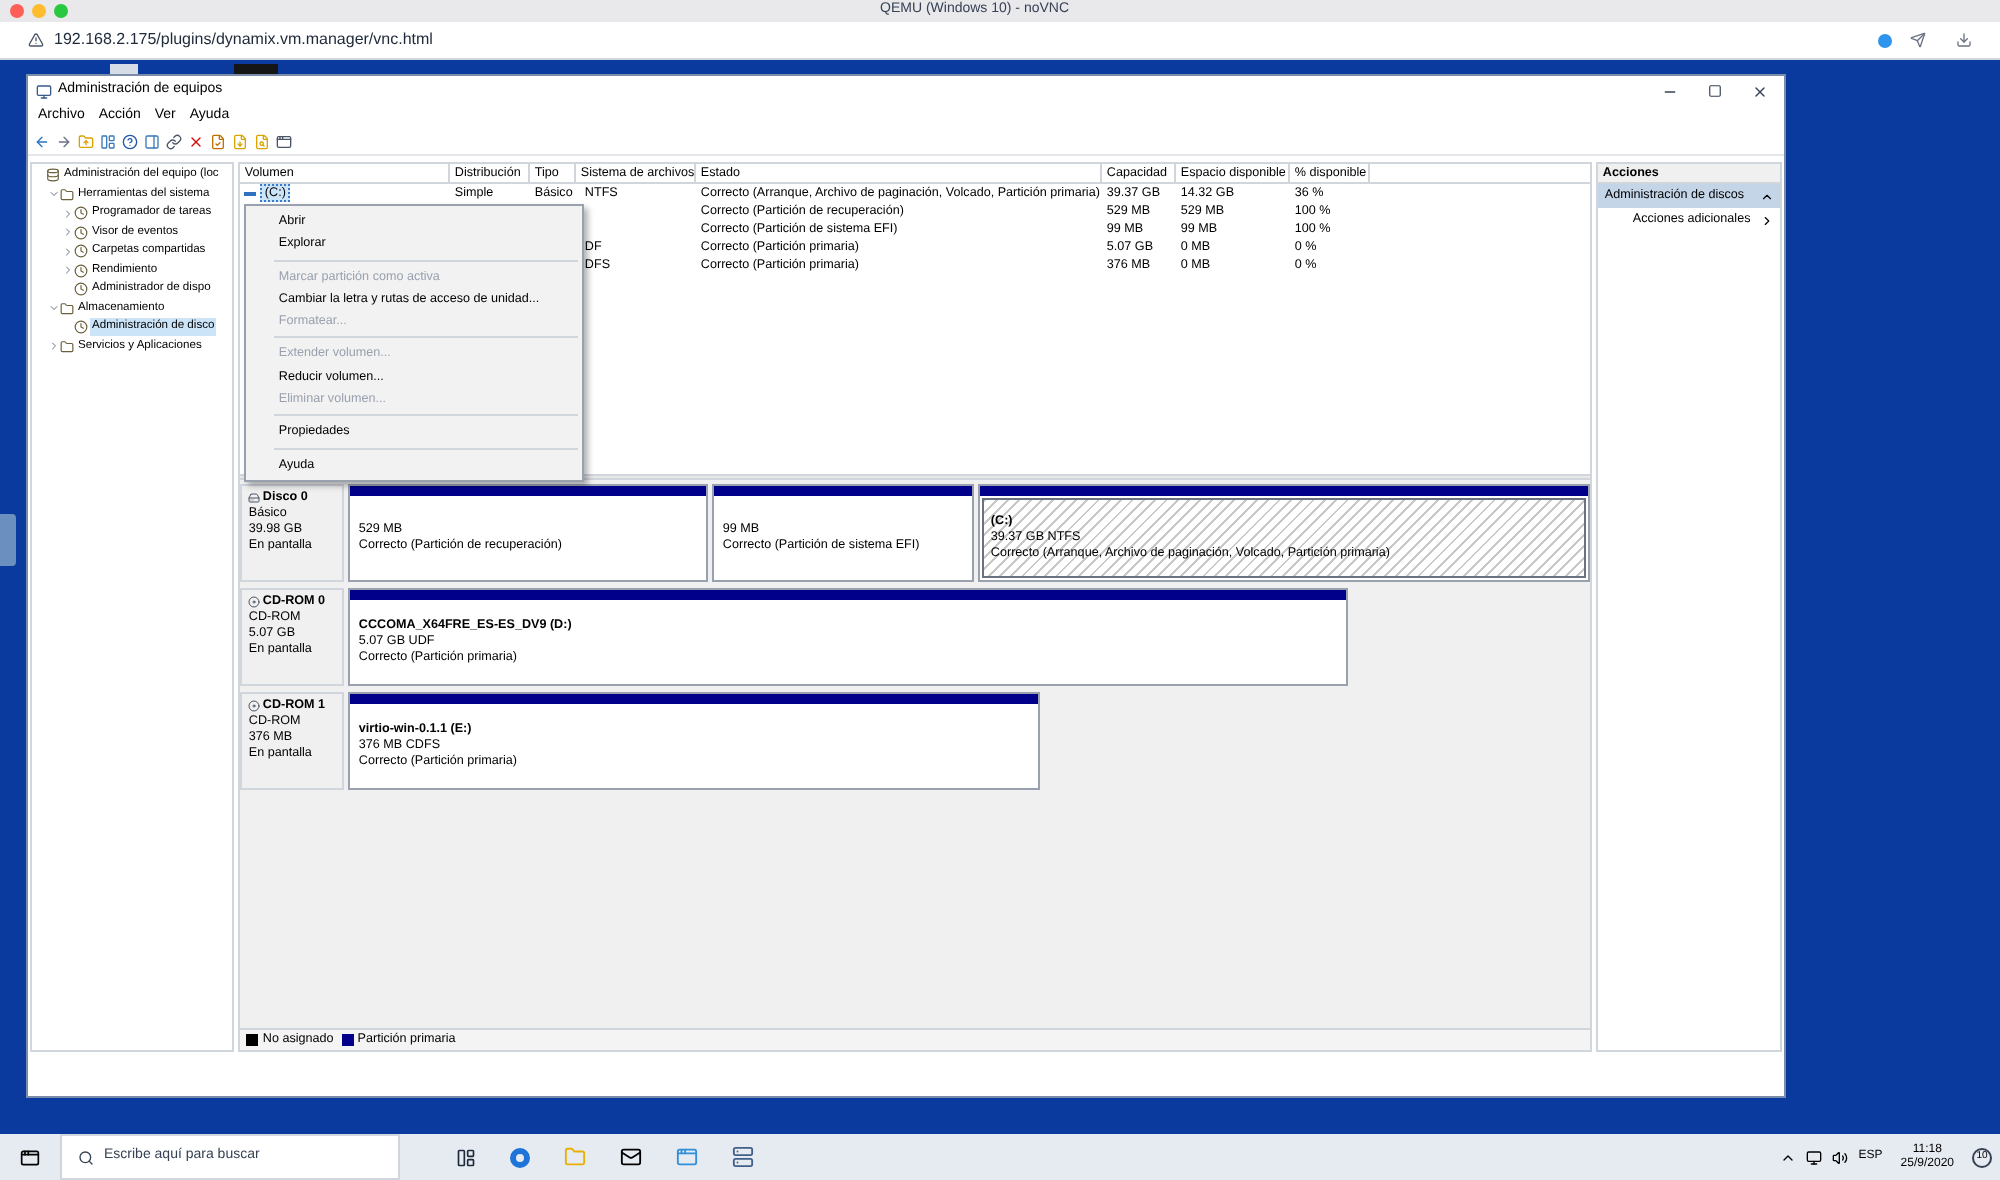 Image resolution: width=2000 pixels, height=1180 pixels. Describe the element at coordinates (30, 1157) in the screenshot. I see `start-icon` at that location.